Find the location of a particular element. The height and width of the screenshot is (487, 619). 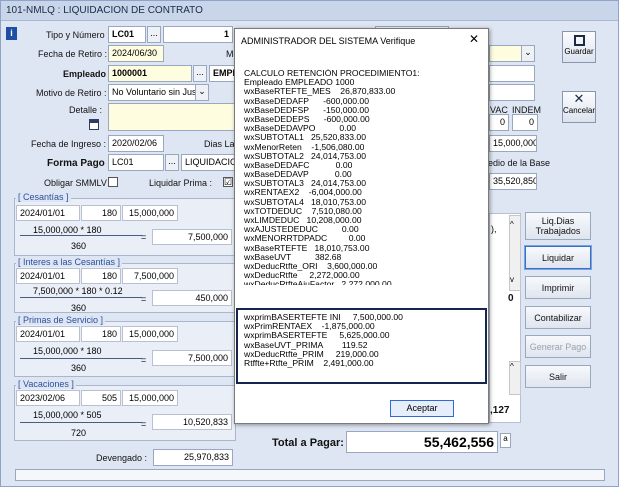

forma-pago-input: LC01 is located at coordinates (136, 162).